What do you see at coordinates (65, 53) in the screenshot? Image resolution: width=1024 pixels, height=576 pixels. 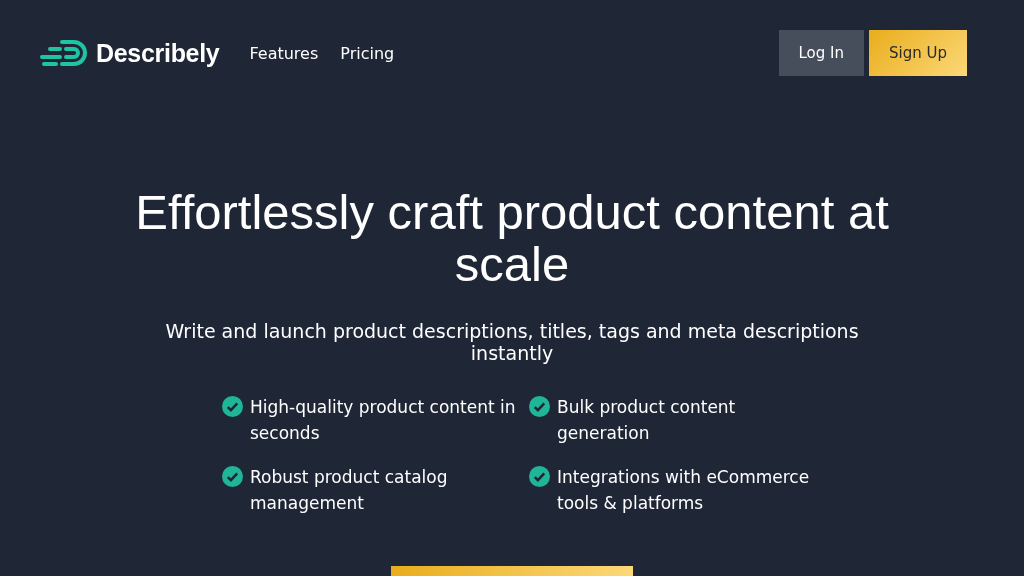 I see `logo-icon` at bounding box center [65, 53].